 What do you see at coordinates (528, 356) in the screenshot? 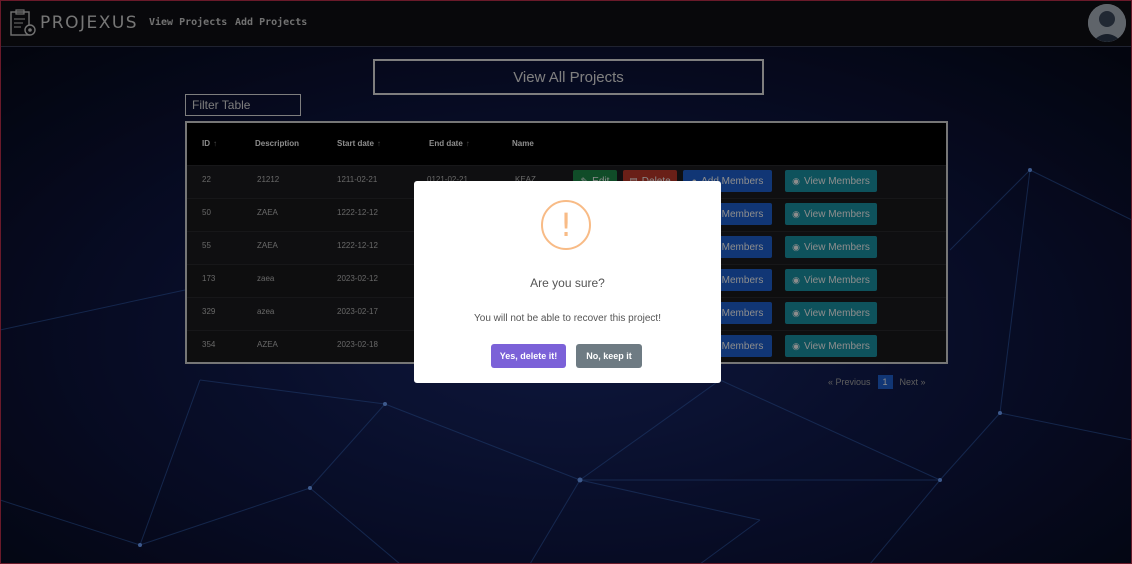
I see `confirm-delete-button: Yes, delete it!` at bounding box center [528, 356].